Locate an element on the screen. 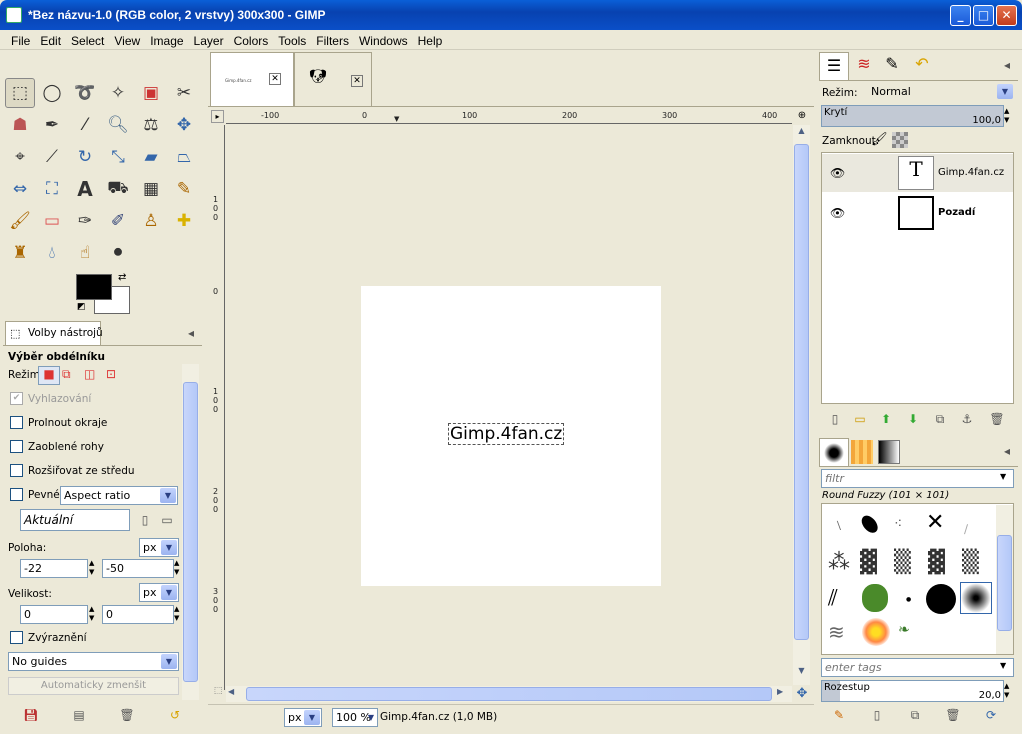 The width and height of the screenshot is (1022, 734). blend-icon: ▦ is located at coordinates (151, 189).